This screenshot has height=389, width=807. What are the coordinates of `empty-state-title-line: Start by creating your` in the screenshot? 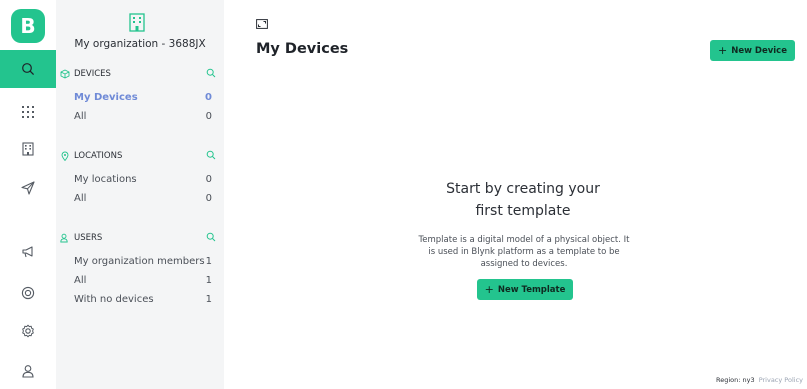 It's located at (523, 189).